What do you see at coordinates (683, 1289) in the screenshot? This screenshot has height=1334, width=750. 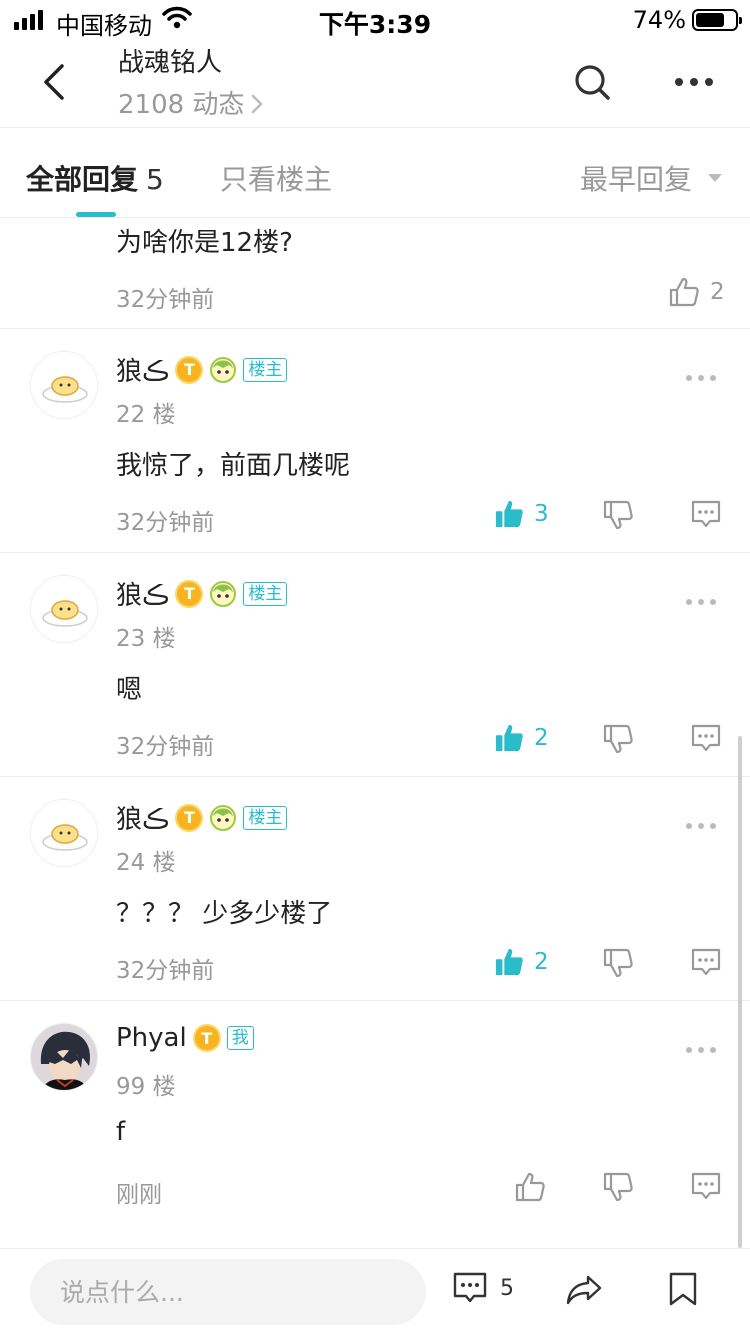 I see `bookmark-icon` at bounding box center [683, 1289].